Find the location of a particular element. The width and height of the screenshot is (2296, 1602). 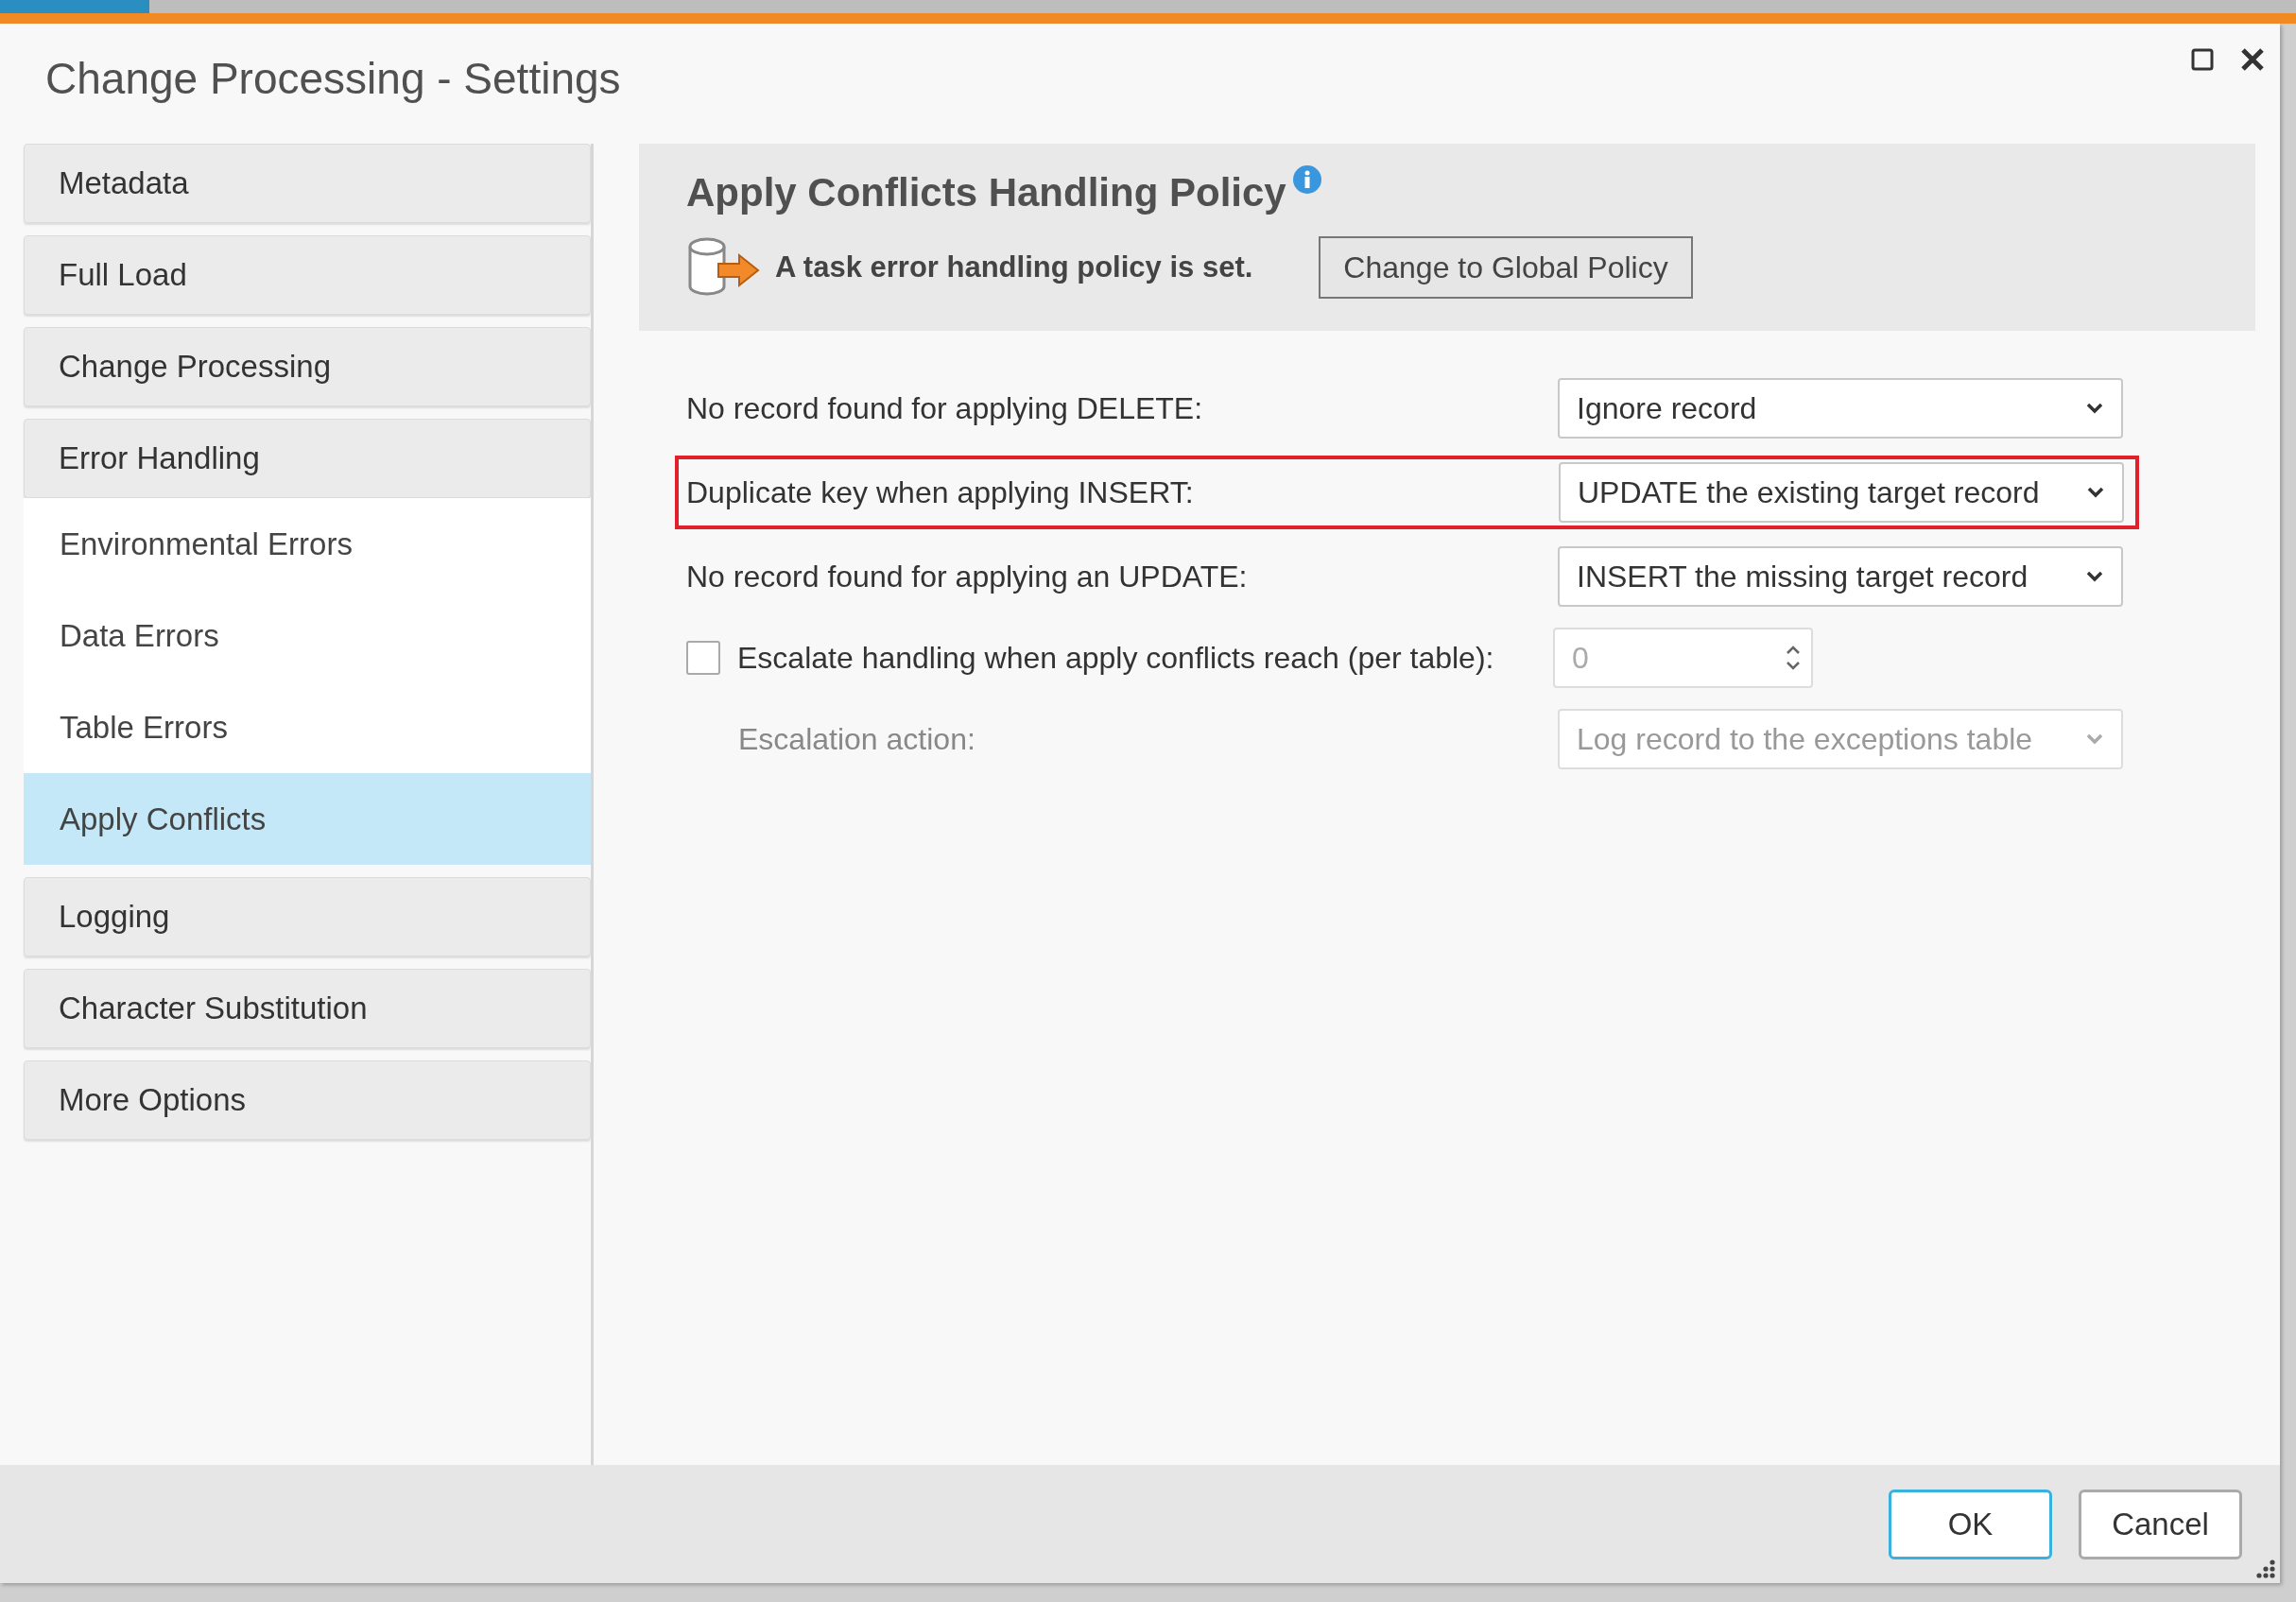

sidebar-item: More Options is located at coordinates (307, 1100).